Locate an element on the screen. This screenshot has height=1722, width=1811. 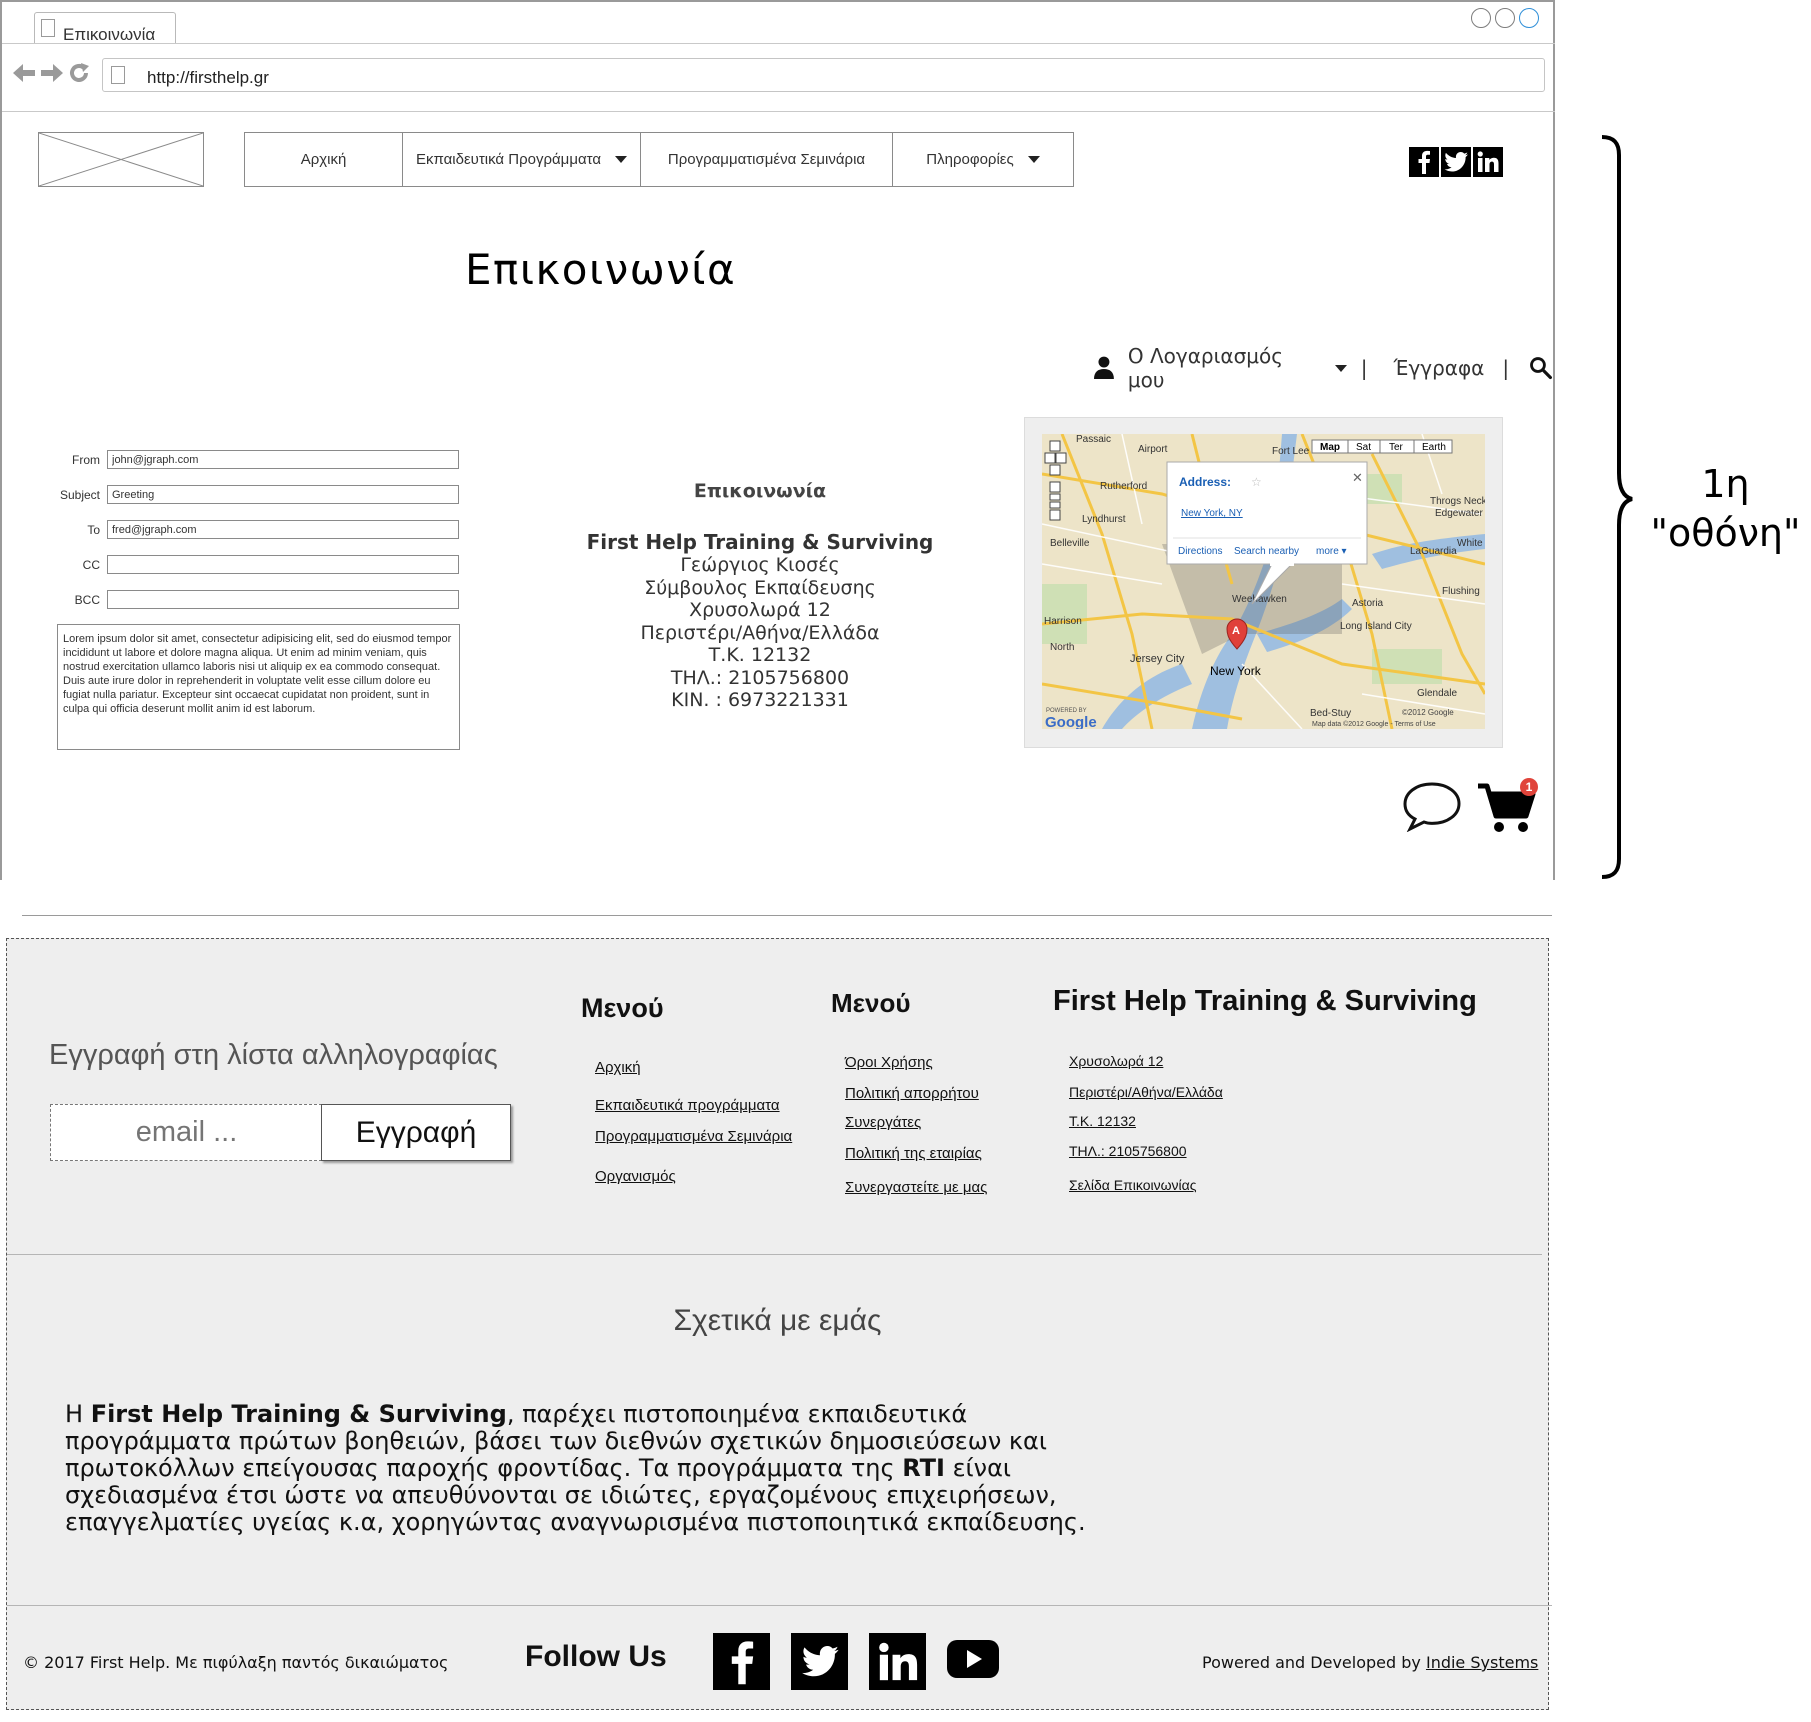
cc-field is located at coordinates (283, 564).